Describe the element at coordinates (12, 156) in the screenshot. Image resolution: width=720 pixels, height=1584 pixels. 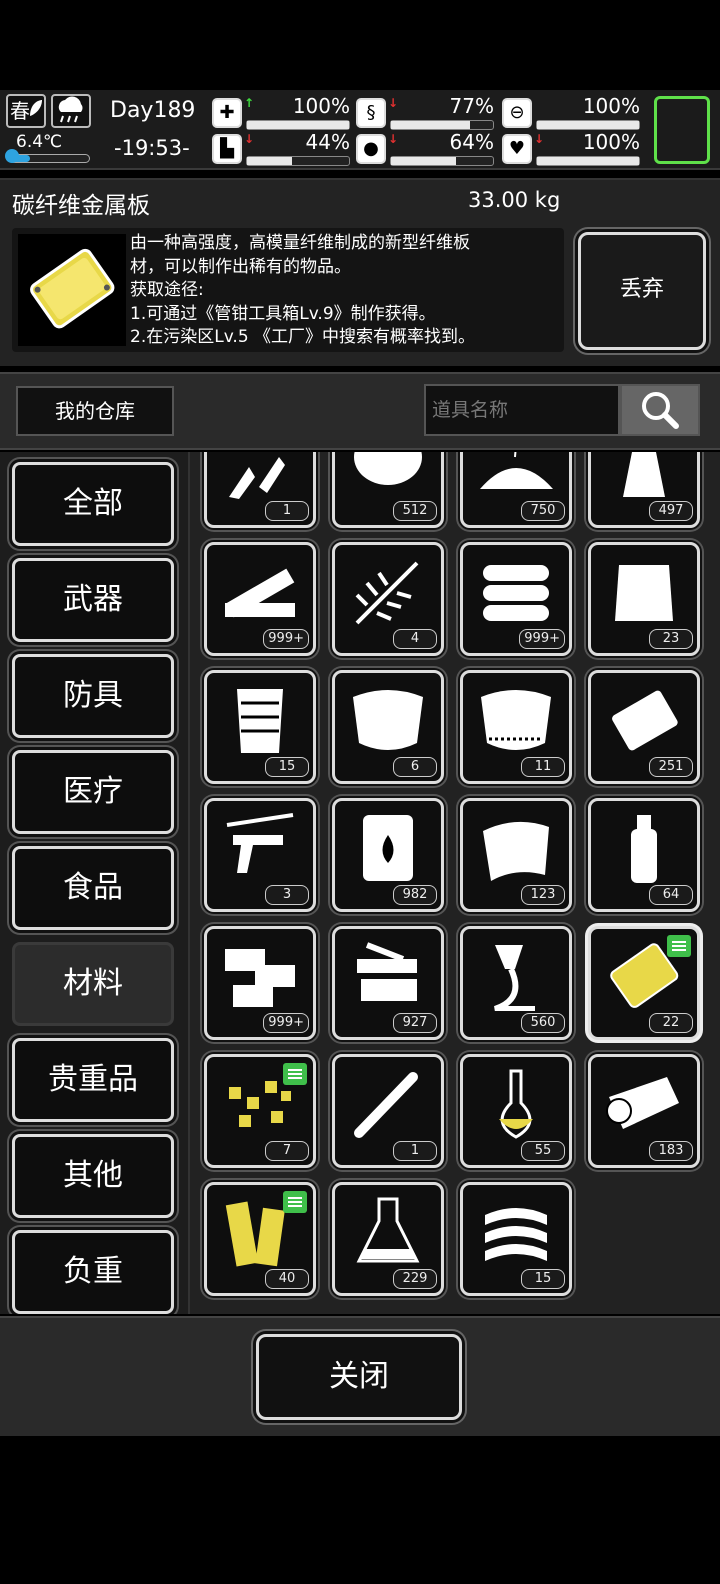
I see `thermometer-icon` at that location.